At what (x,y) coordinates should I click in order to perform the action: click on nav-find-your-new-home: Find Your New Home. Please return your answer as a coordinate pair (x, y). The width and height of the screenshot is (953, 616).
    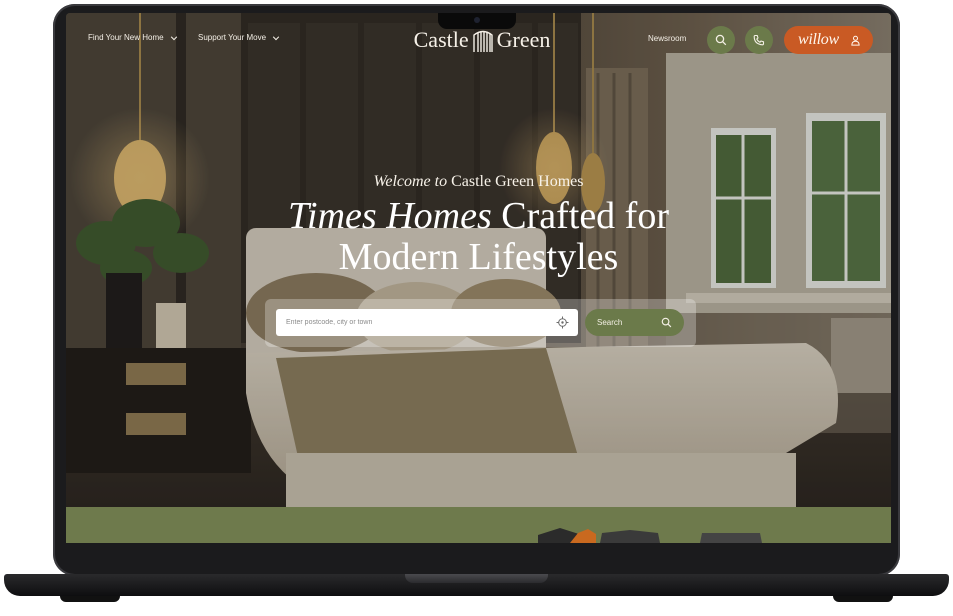
    Looking at the image, I should click on (133, 37).